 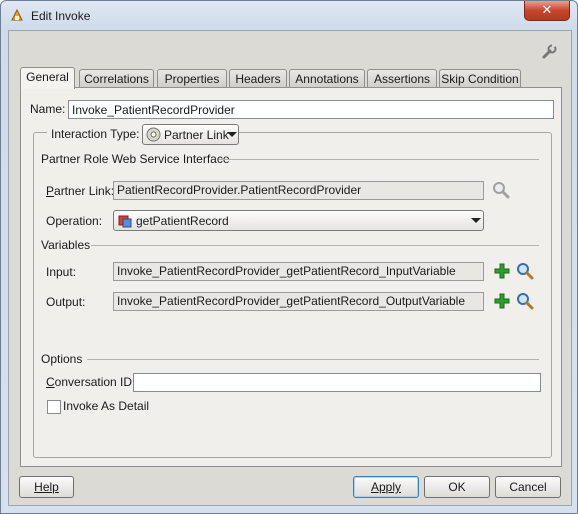 I want to click on operation-label: Operation:, so click(x=74, y=221).